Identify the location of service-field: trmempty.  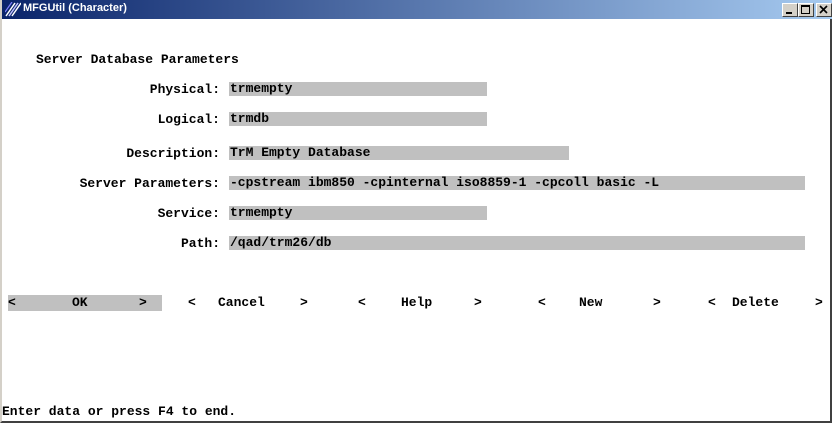
(358, 213).